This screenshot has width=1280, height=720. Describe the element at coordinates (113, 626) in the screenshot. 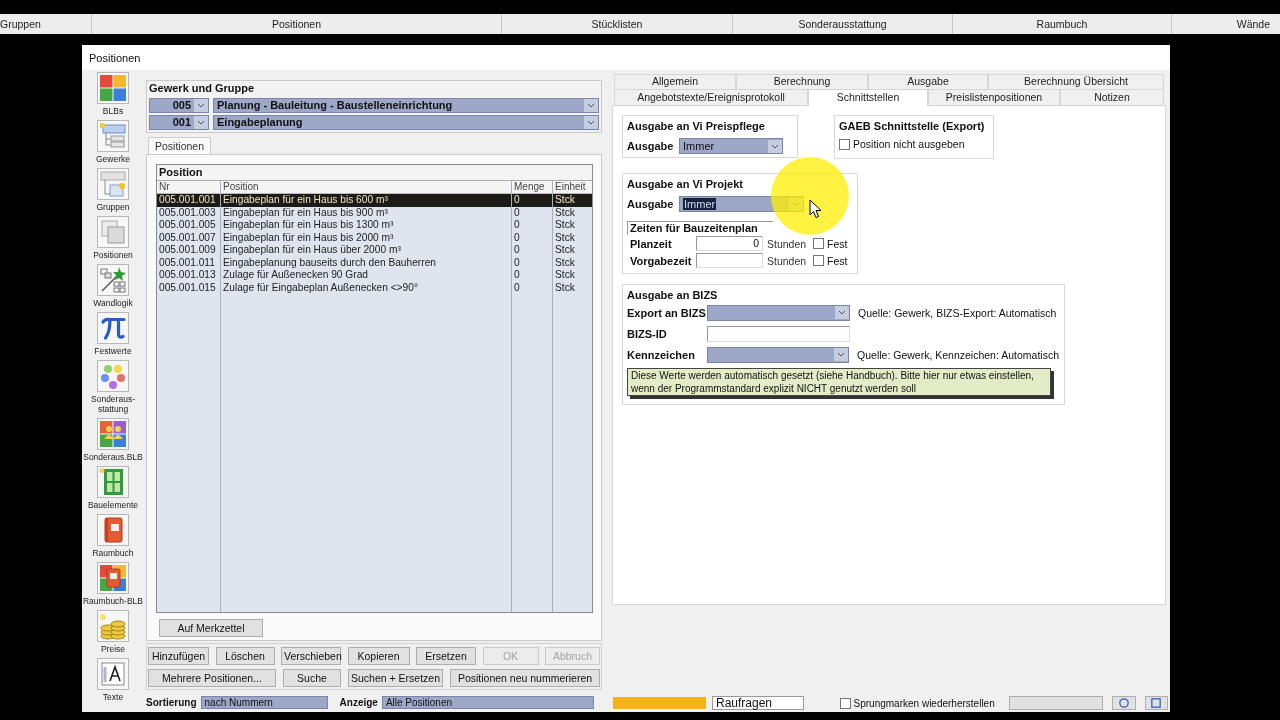

I see `coins-icon` at that location.